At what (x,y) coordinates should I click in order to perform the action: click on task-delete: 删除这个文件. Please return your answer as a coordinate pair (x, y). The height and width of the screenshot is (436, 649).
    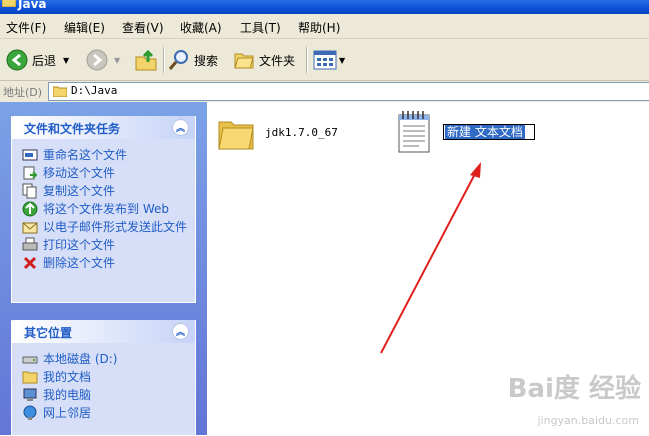
    Looking at the image, I should click on (108, 263).